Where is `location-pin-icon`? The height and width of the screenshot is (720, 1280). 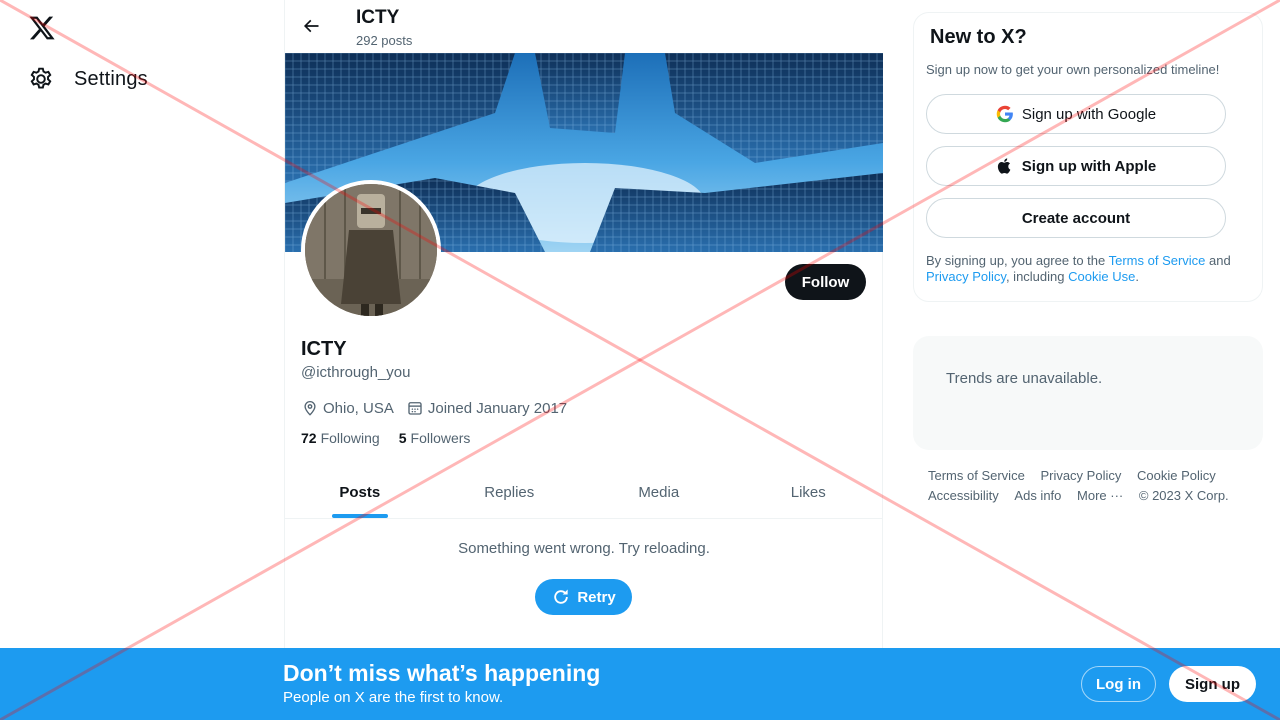
location-pin-icon is located at coordinates (310, 408).